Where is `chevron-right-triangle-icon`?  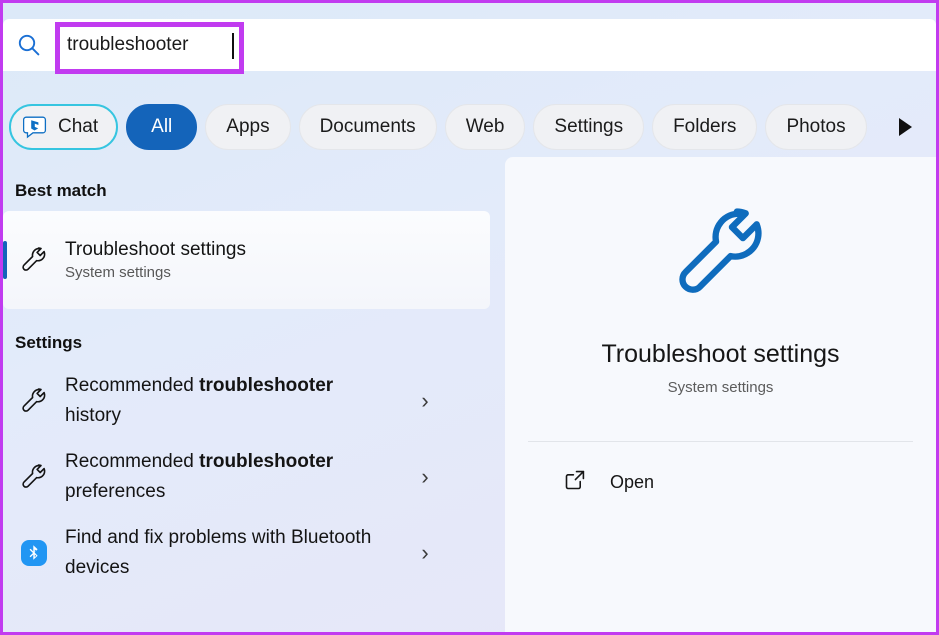 chevron-right-triangle-icon is located at coordinates (905, 127).